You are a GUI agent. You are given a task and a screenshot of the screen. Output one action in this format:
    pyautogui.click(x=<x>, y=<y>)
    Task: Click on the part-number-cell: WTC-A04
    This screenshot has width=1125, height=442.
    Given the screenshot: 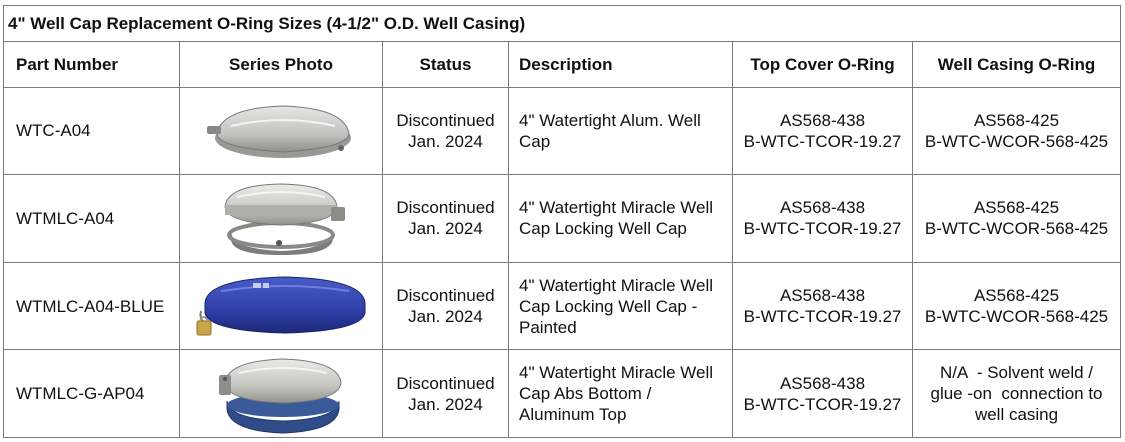 What is the action you would take?
    pyautogui.click(x=91, y=131)
    